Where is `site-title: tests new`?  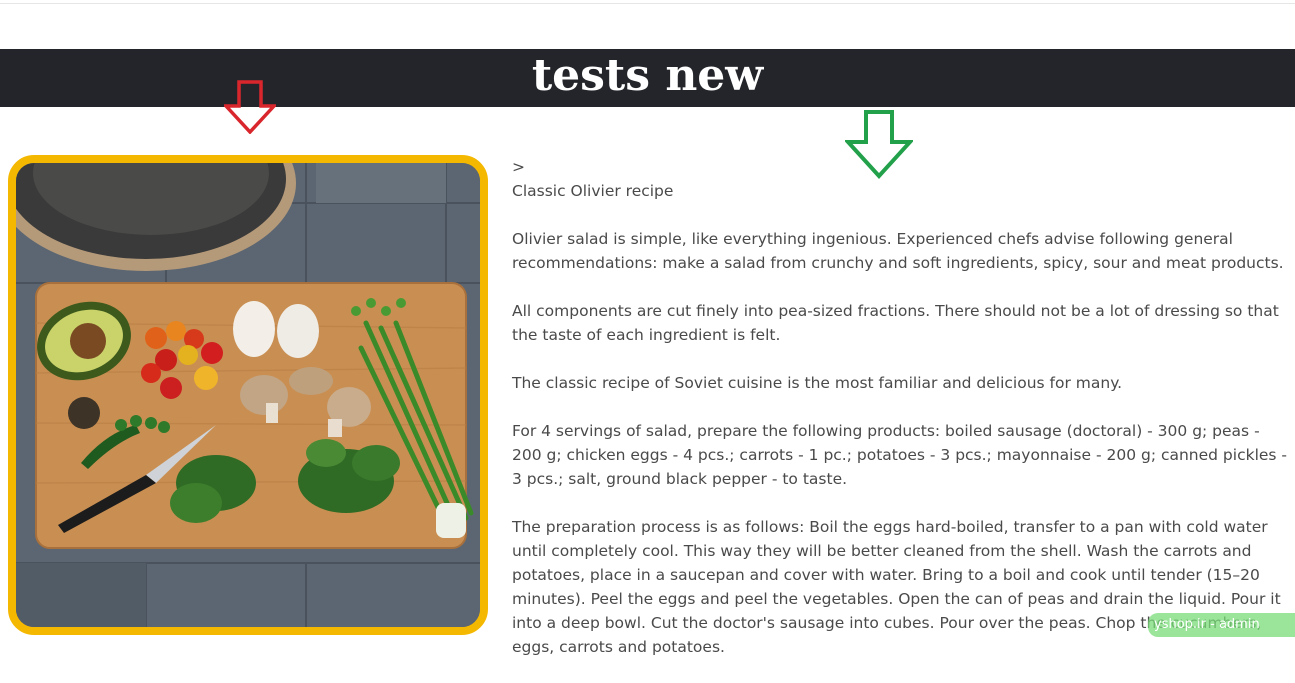 site-title: tests new is located at coordinates (647, 75).